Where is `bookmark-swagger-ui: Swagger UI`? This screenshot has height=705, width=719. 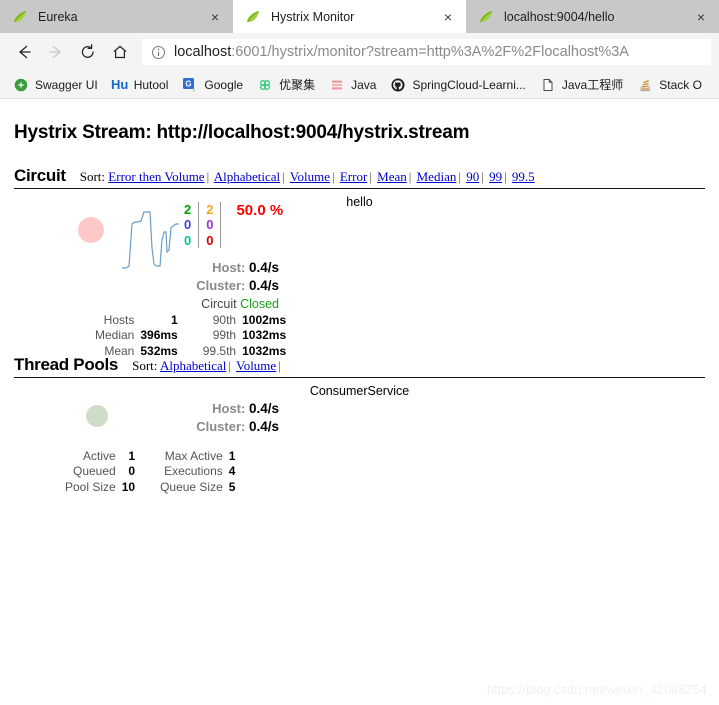
bookmark-swagger-ui: Swagger UI is located at coordinates (55, 85).